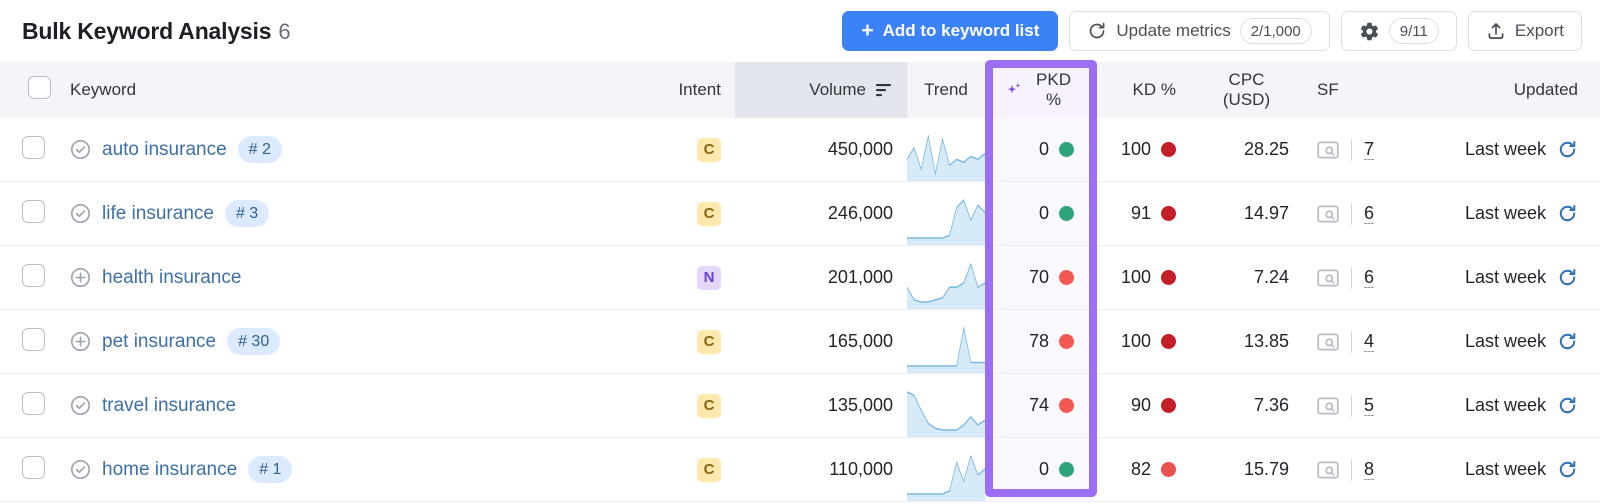  I want to click on intent-cell: N, so click(685, 277).